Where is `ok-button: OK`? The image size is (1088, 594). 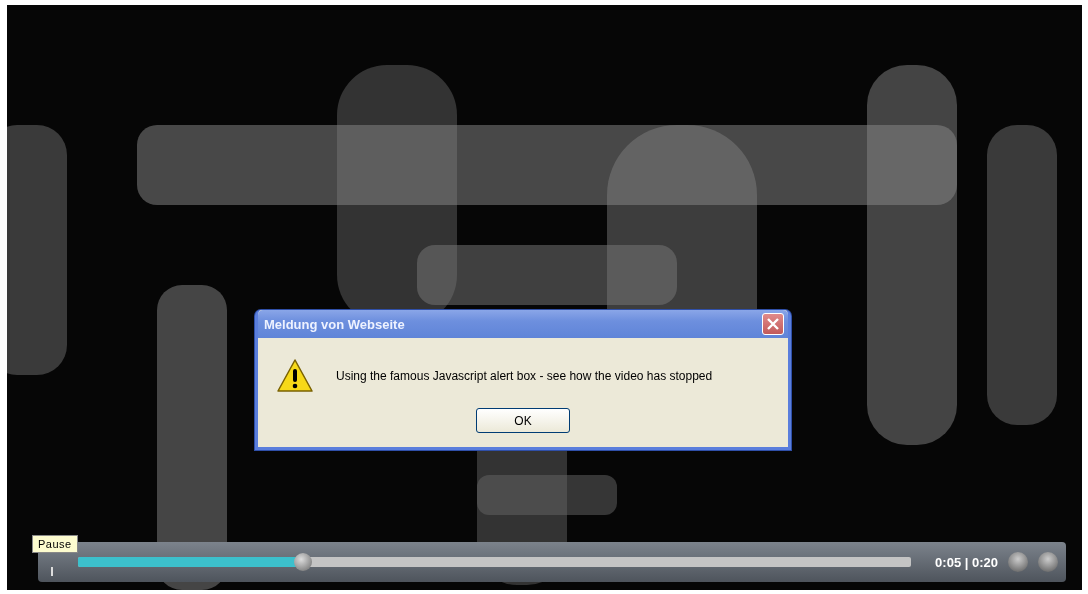 ok-button: OK is located at coordinates (523, 420).